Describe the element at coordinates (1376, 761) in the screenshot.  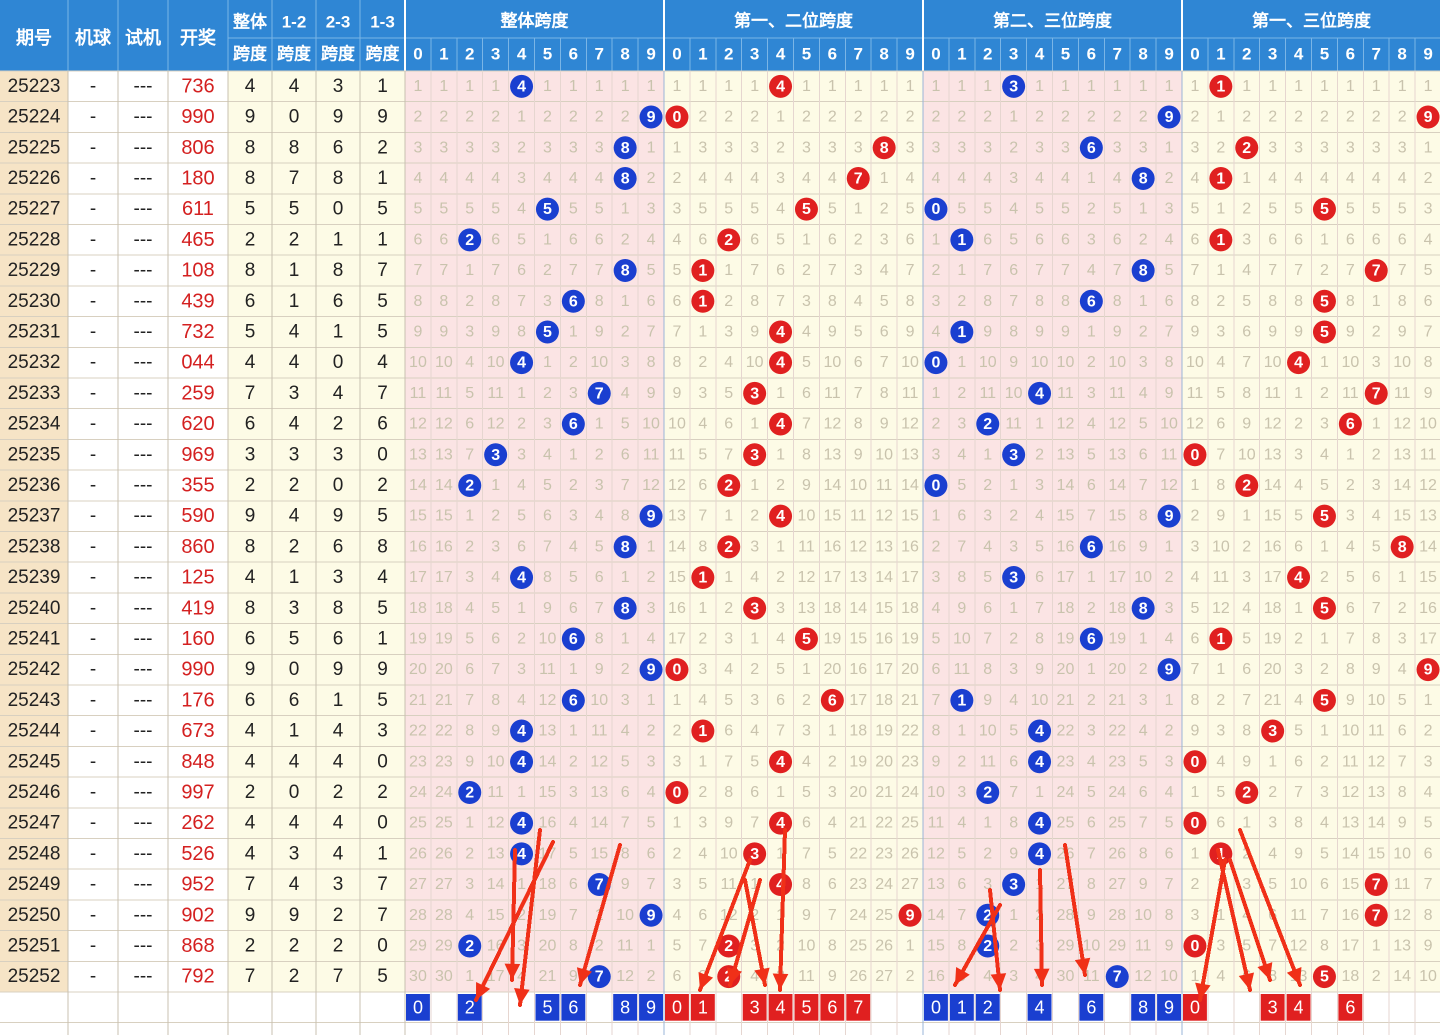
I see `omission-cell: 12` at that location.